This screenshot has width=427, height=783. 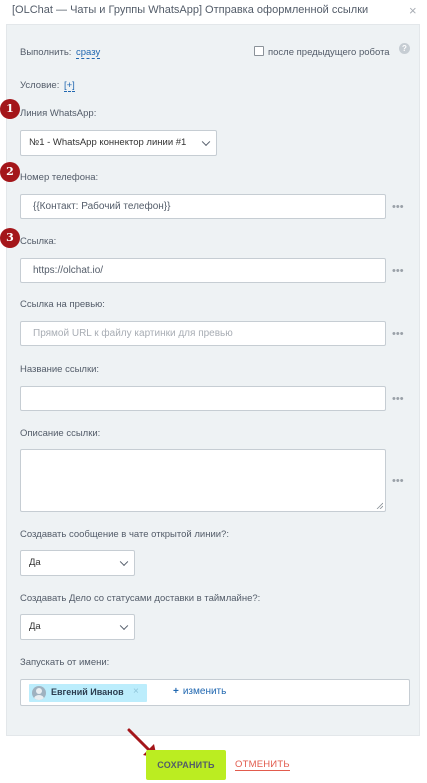 What do you see at coordinates (203, 206) in the screenshot?
I see `phone-input: {{Контакт: Рабочий телефон}}` at bounding box center [203, 206].